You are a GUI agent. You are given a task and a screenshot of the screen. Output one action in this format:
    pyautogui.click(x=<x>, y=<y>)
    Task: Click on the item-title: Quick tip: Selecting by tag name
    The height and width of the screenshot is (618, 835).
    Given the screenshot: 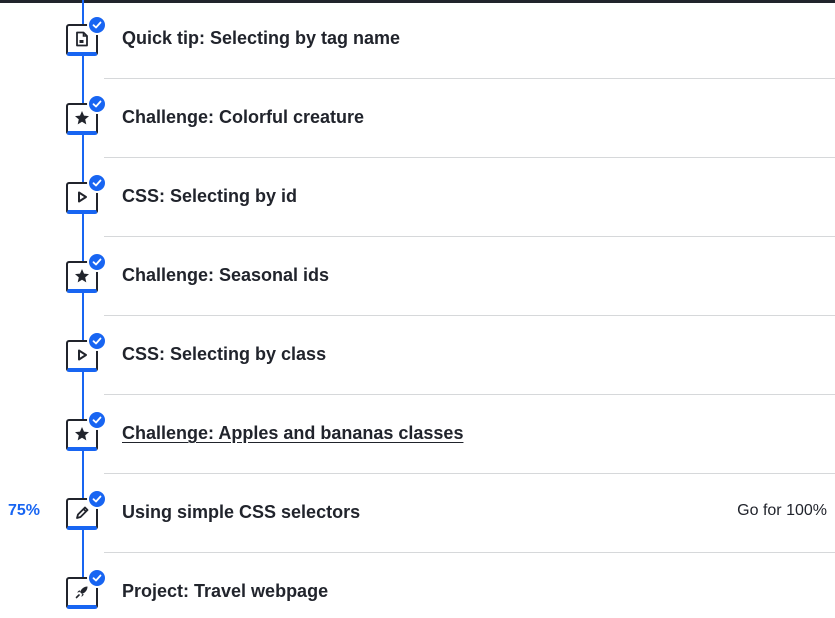 What is the action you would take?
    pyautogui.click(x=261, y=38)
    